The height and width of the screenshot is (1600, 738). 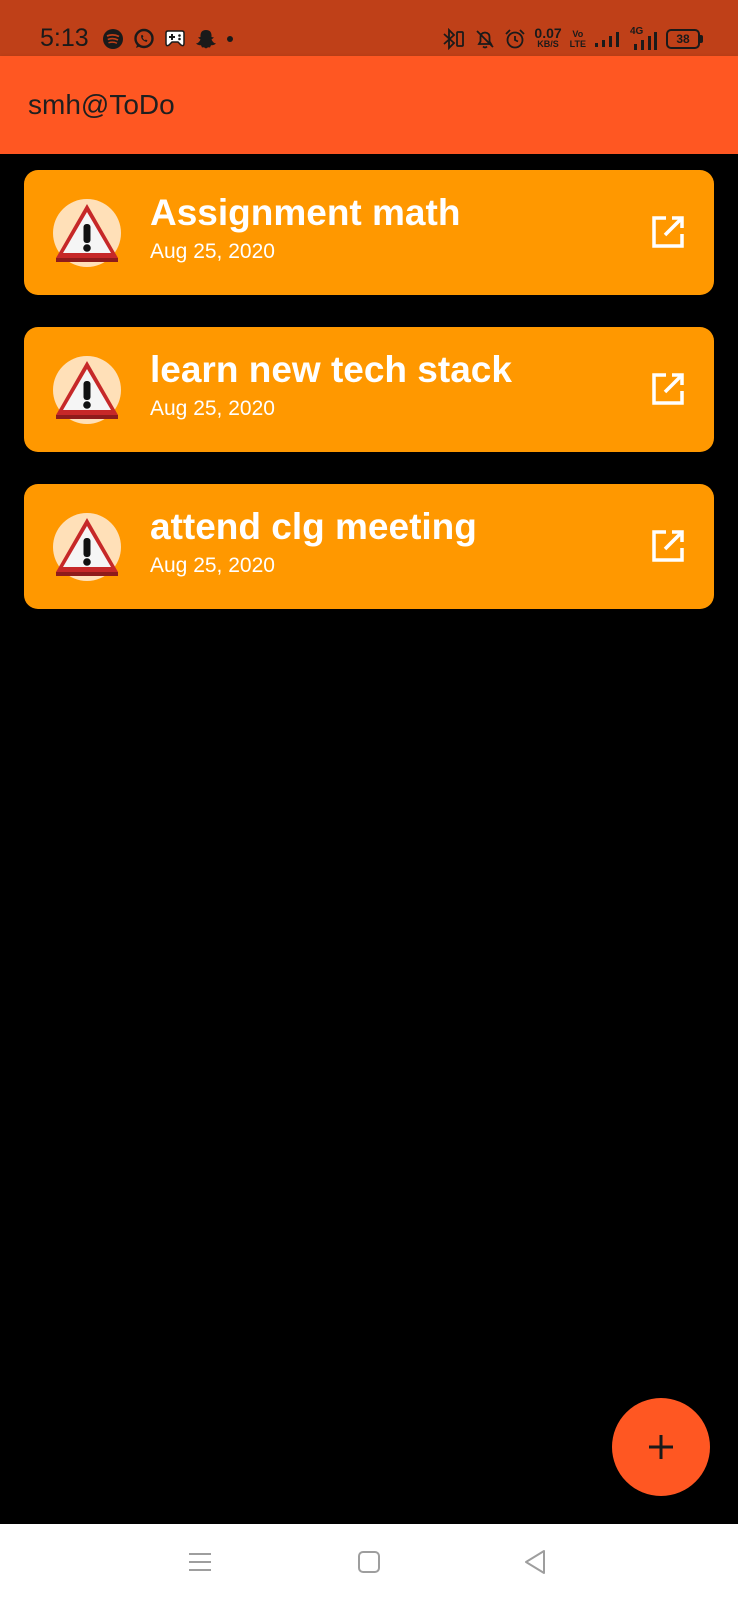 I want to click on volte-top-label: Vo, so click(x=578, y=34).